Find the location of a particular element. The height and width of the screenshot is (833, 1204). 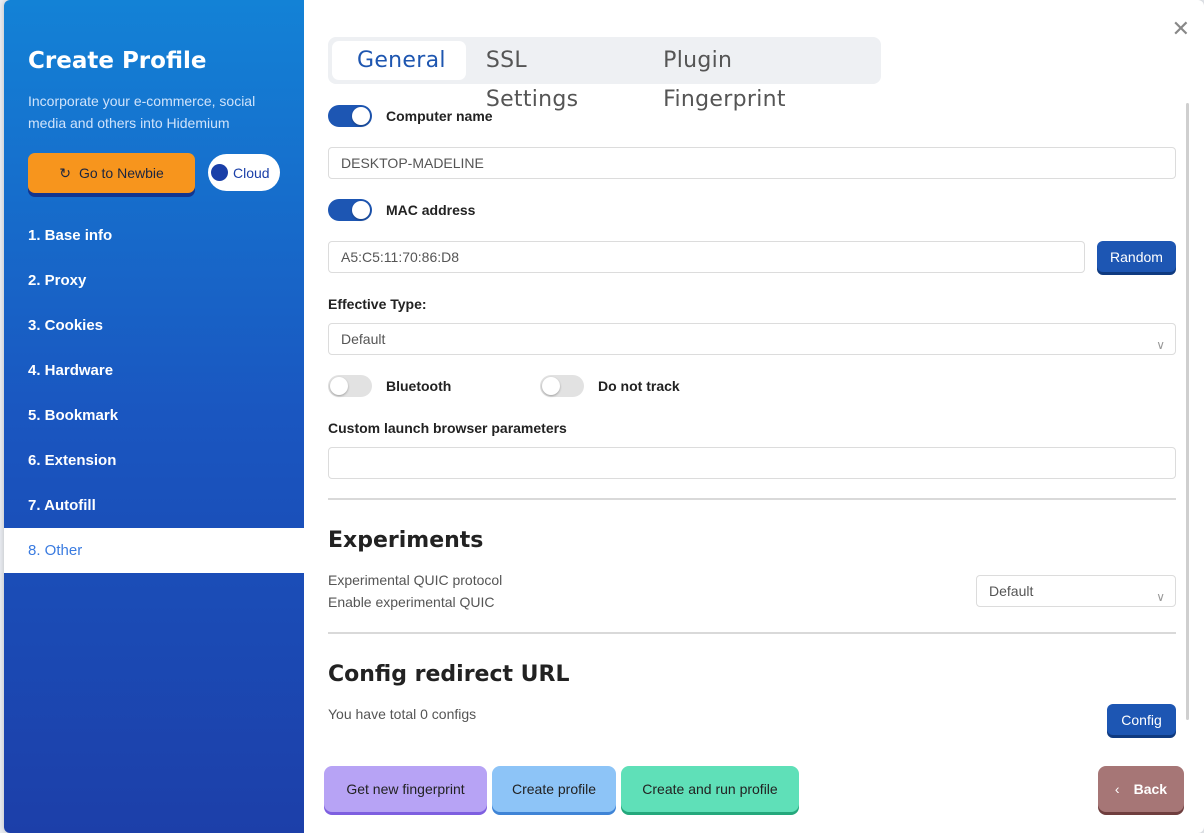

create-and-run-profile-button: Create and run profile is located at coordinates (710, 789).